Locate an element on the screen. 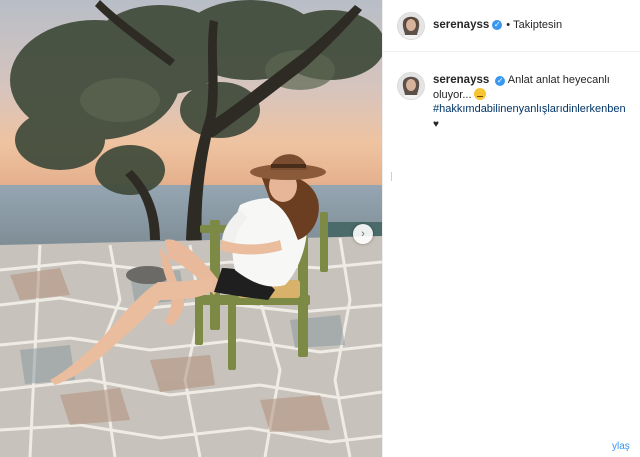 Image resolution: width=640 pixels, height=457 pixels. post-header: serenayss ✓ • Takiptesin is located at coordinates (511, 26).